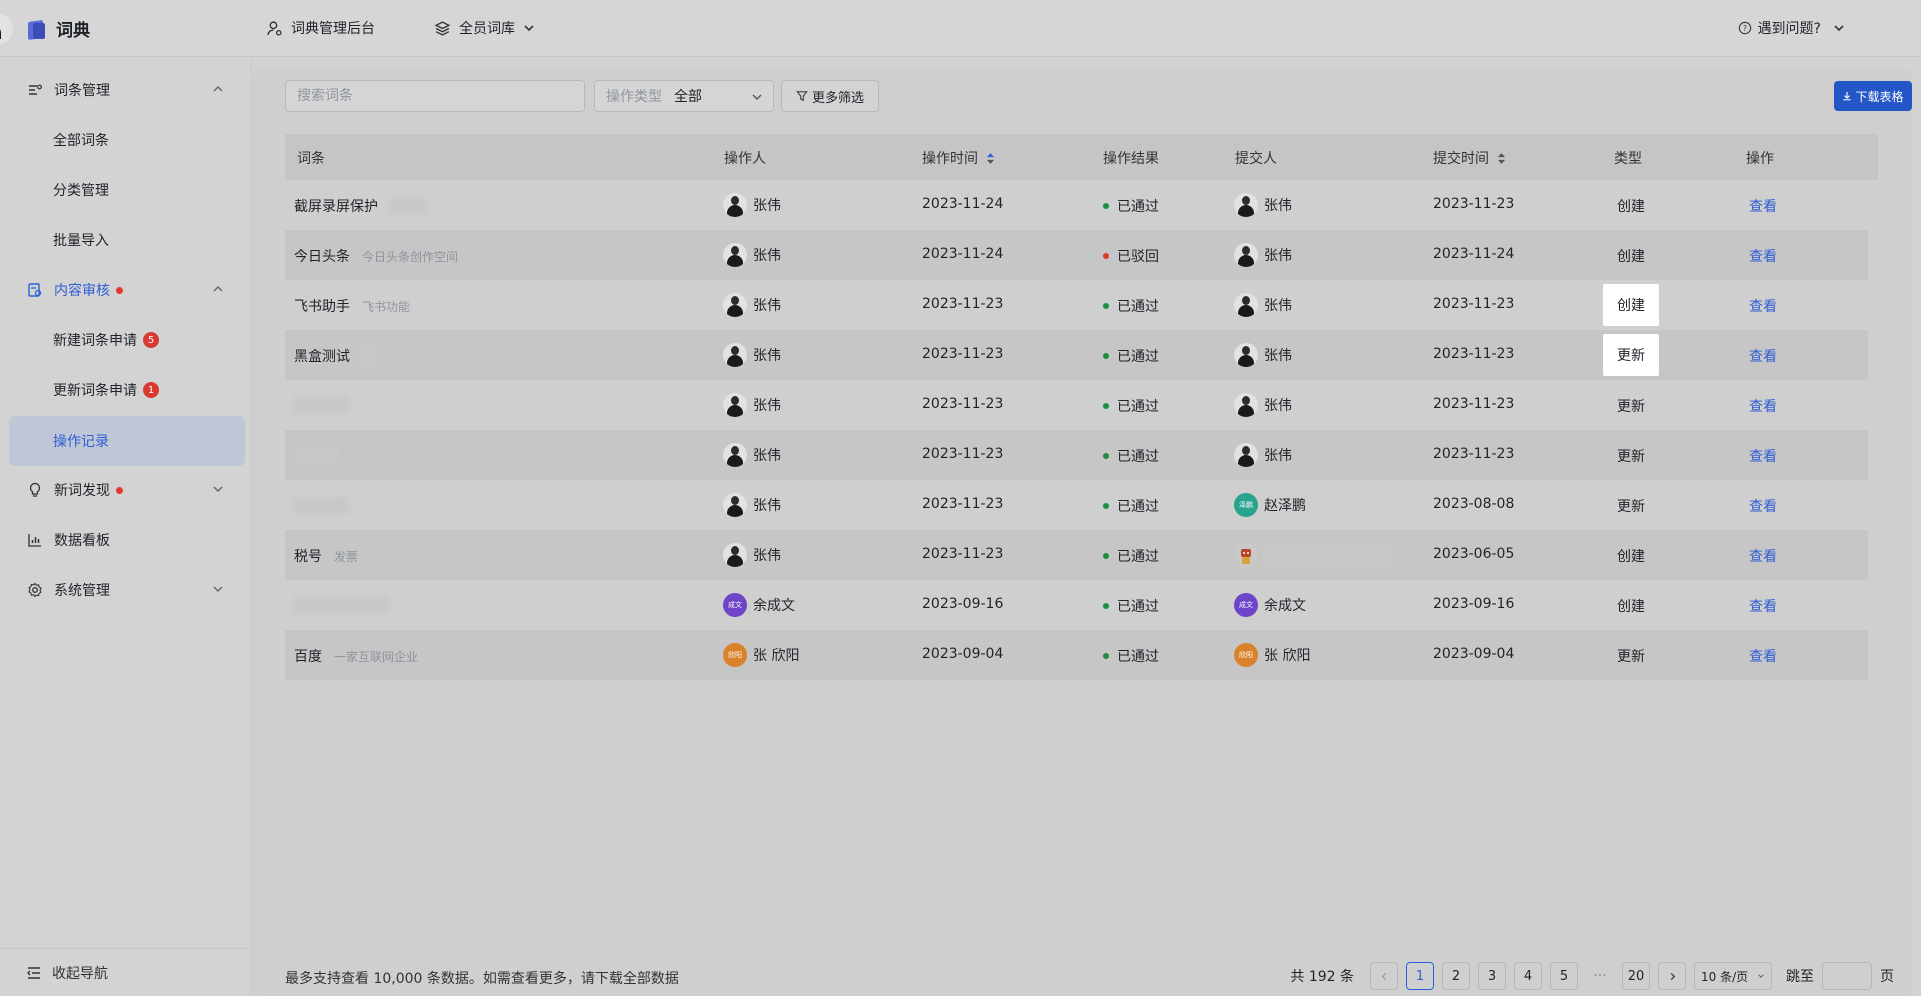 This screenshot has width=1921, height=996. I want to click on table-row: 税号 发票 张伟 2023-11-23 已通过 2023-06-05 创建 查看, so click(1076, 555).